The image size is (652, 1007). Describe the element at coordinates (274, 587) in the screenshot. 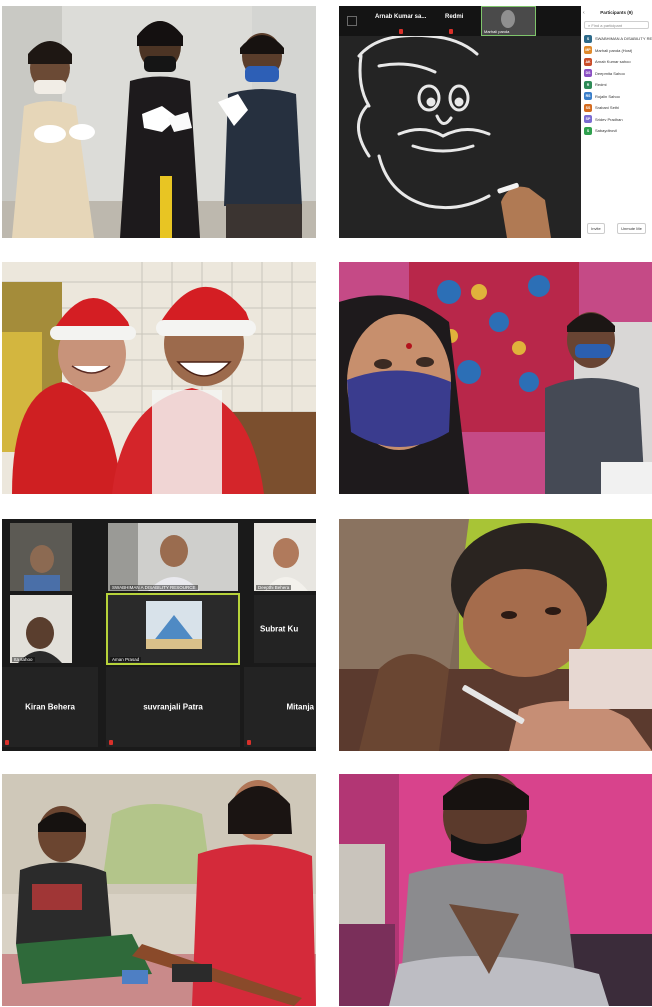

I see `participant-name: Deepthi Behera` at that location.